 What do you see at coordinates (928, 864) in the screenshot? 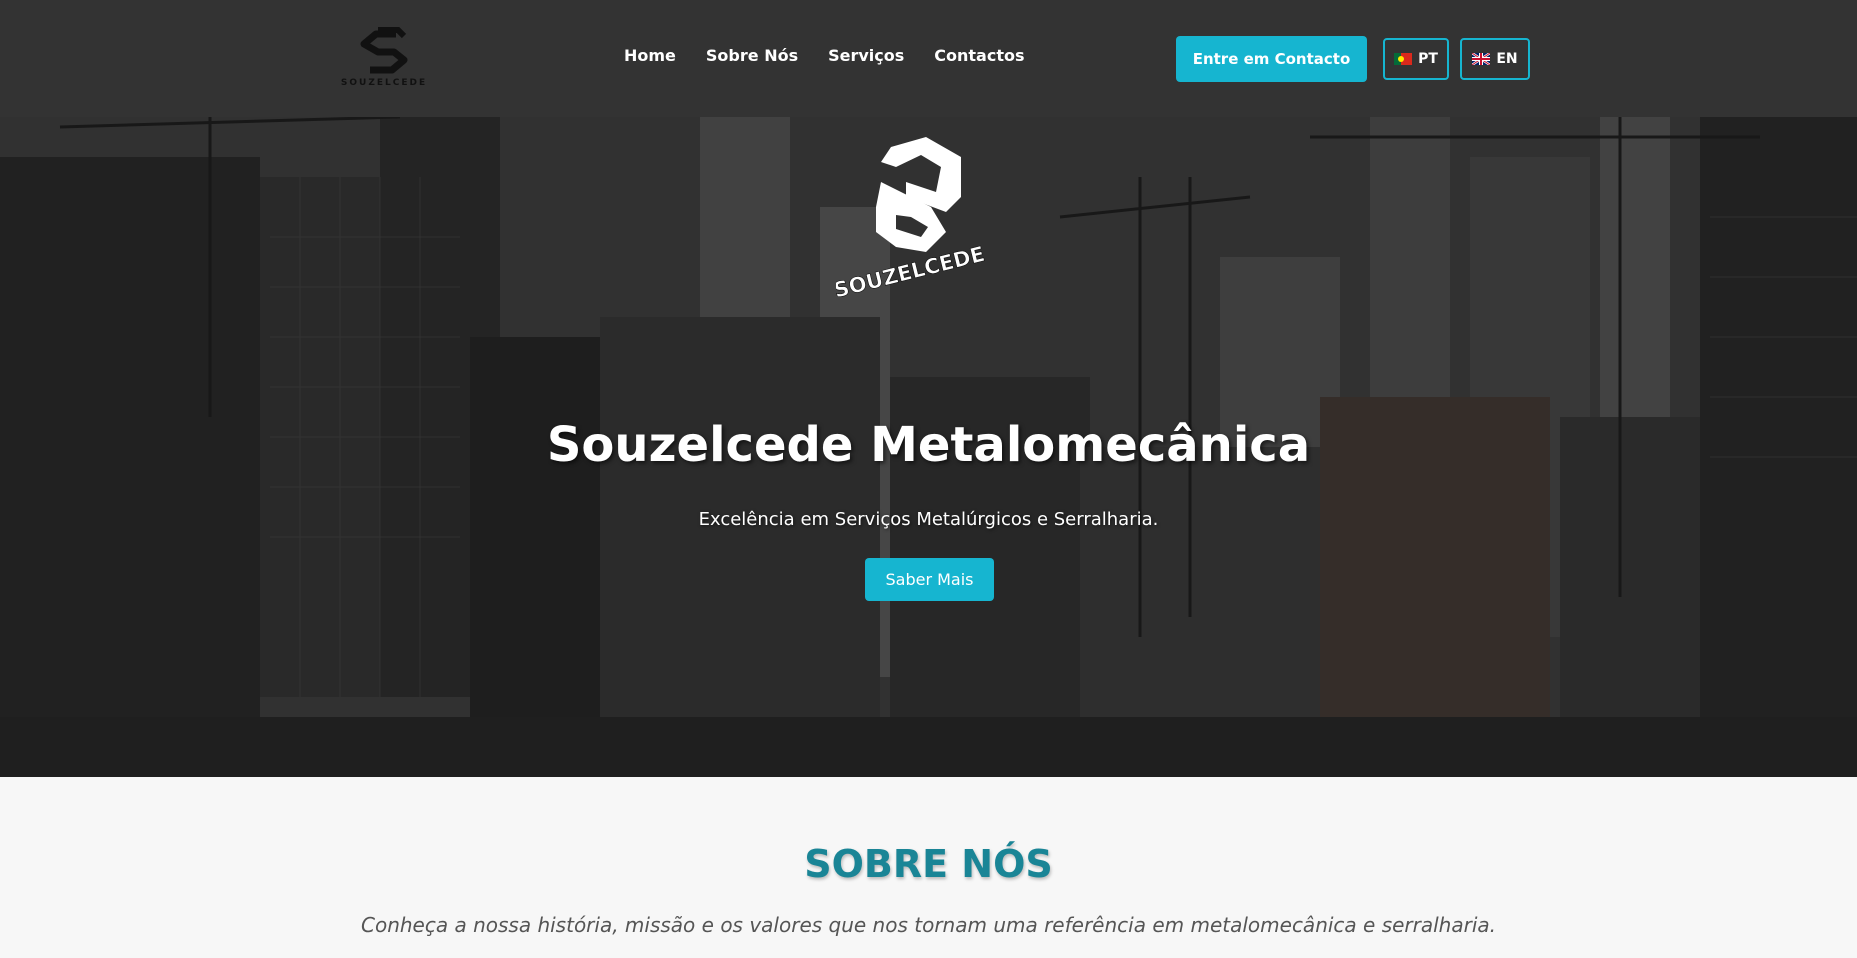
I see `about-title: SOBRE NÓS` at bounding box center [928, 864].